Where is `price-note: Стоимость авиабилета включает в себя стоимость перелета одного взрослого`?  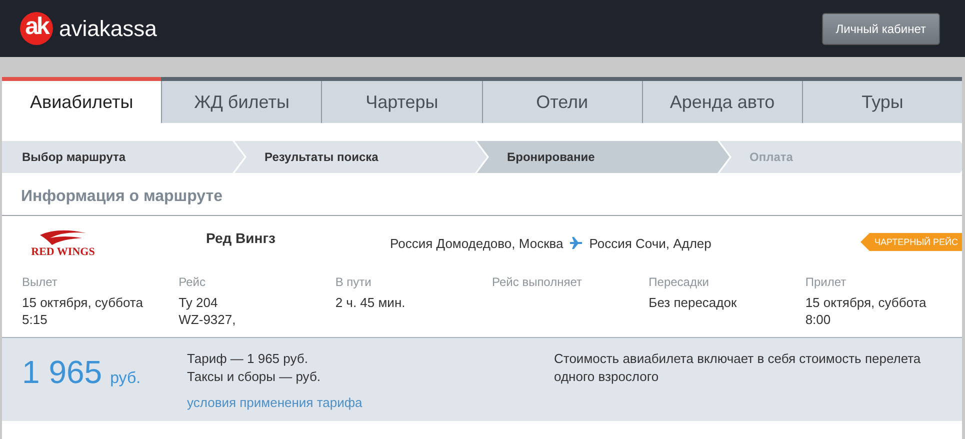
price-note: Стоимость авиабилета включает в себя стоимость перелета одного взрослого is located at coordinates (738, 368).